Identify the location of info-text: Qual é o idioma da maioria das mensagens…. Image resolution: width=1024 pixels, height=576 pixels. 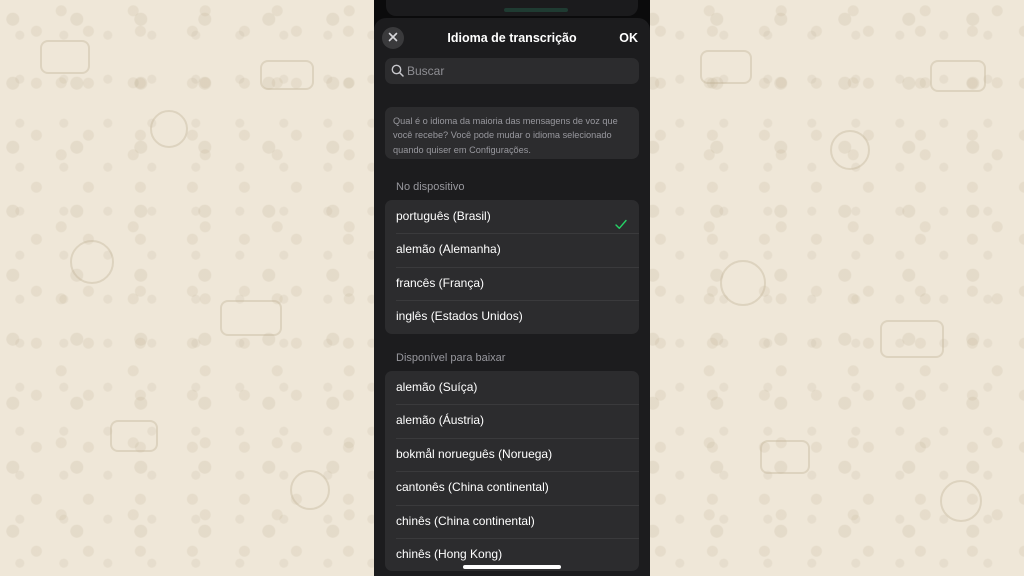
(512, 133).